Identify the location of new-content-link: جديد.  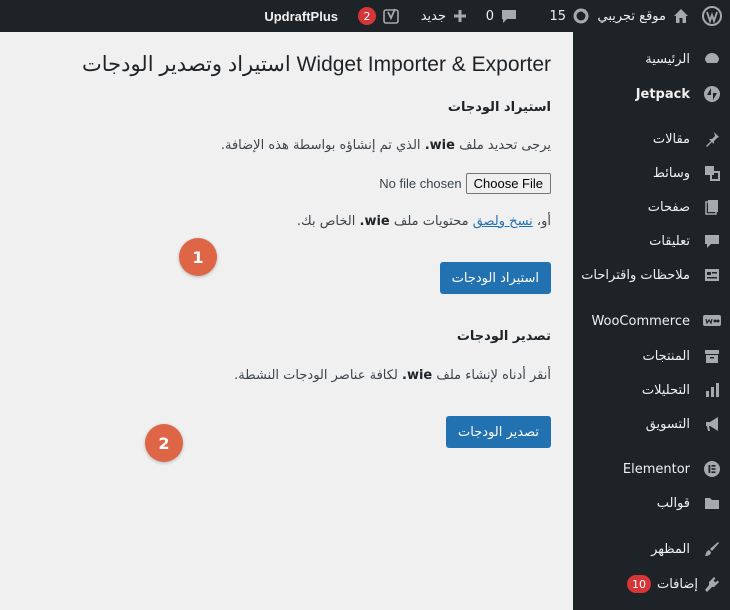
(444, 16).